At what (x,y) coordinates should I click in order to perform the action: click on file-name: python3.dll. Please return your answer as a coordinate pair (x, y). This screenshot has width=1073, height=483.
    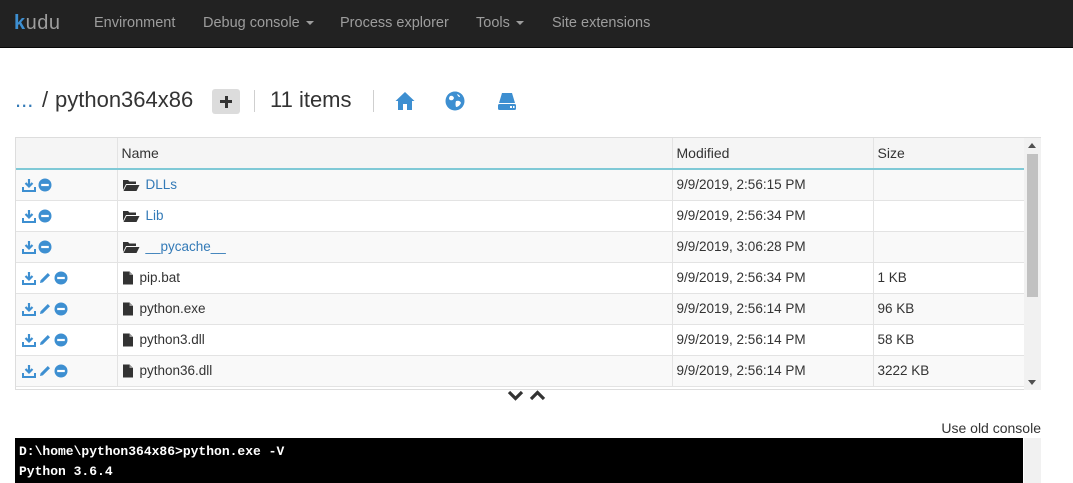
    Looking at the image, I should click on (172, 339).